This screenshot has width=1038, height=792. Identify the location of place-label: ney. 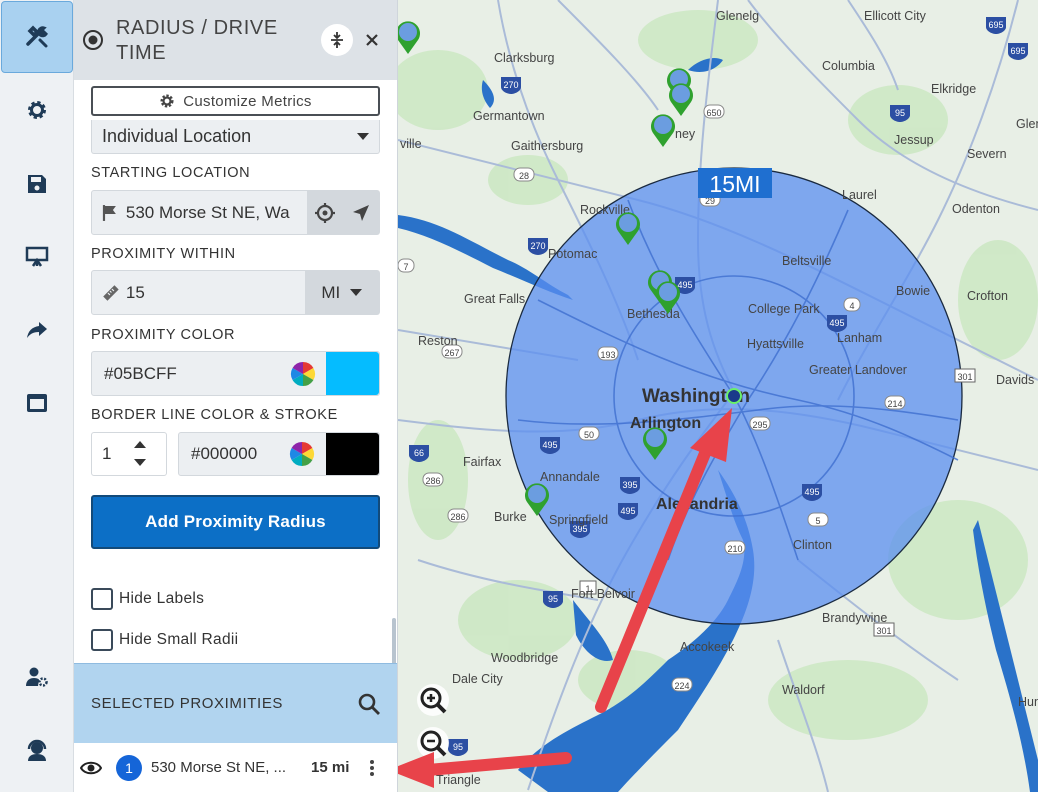
(685, 134).